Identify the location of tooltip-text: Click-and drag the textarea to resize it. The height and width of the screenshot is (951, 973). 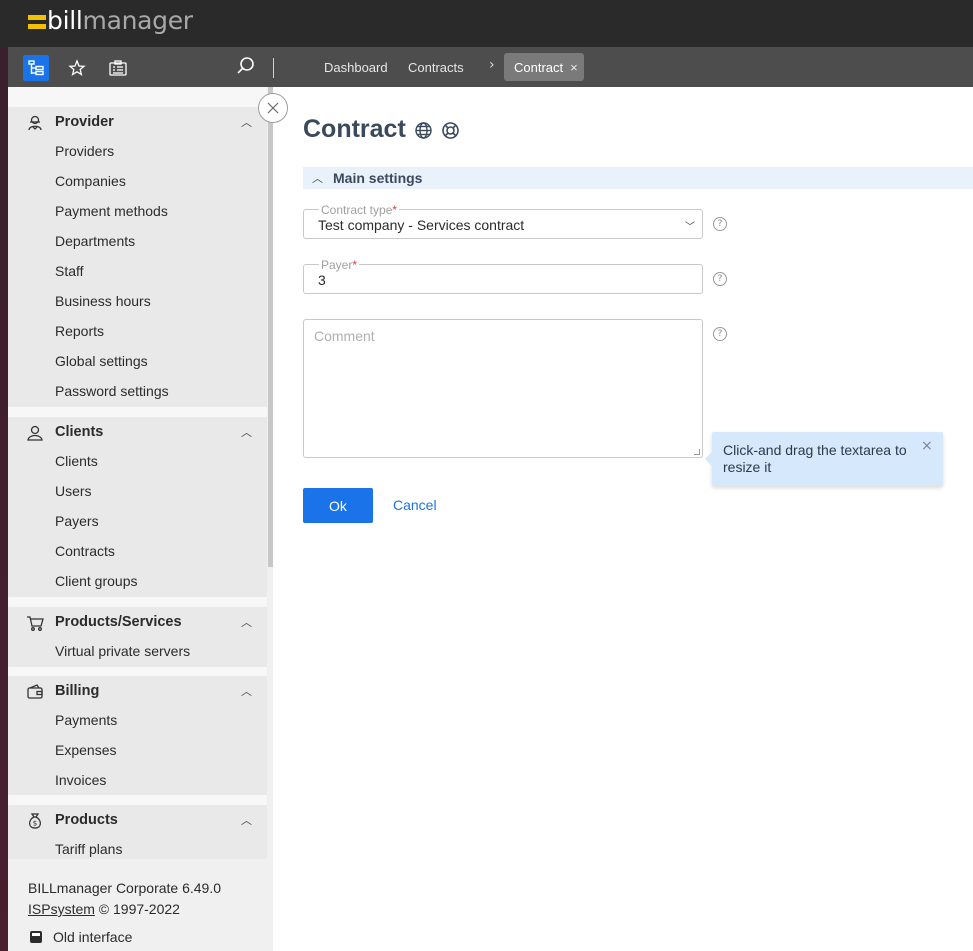
(815, 458).